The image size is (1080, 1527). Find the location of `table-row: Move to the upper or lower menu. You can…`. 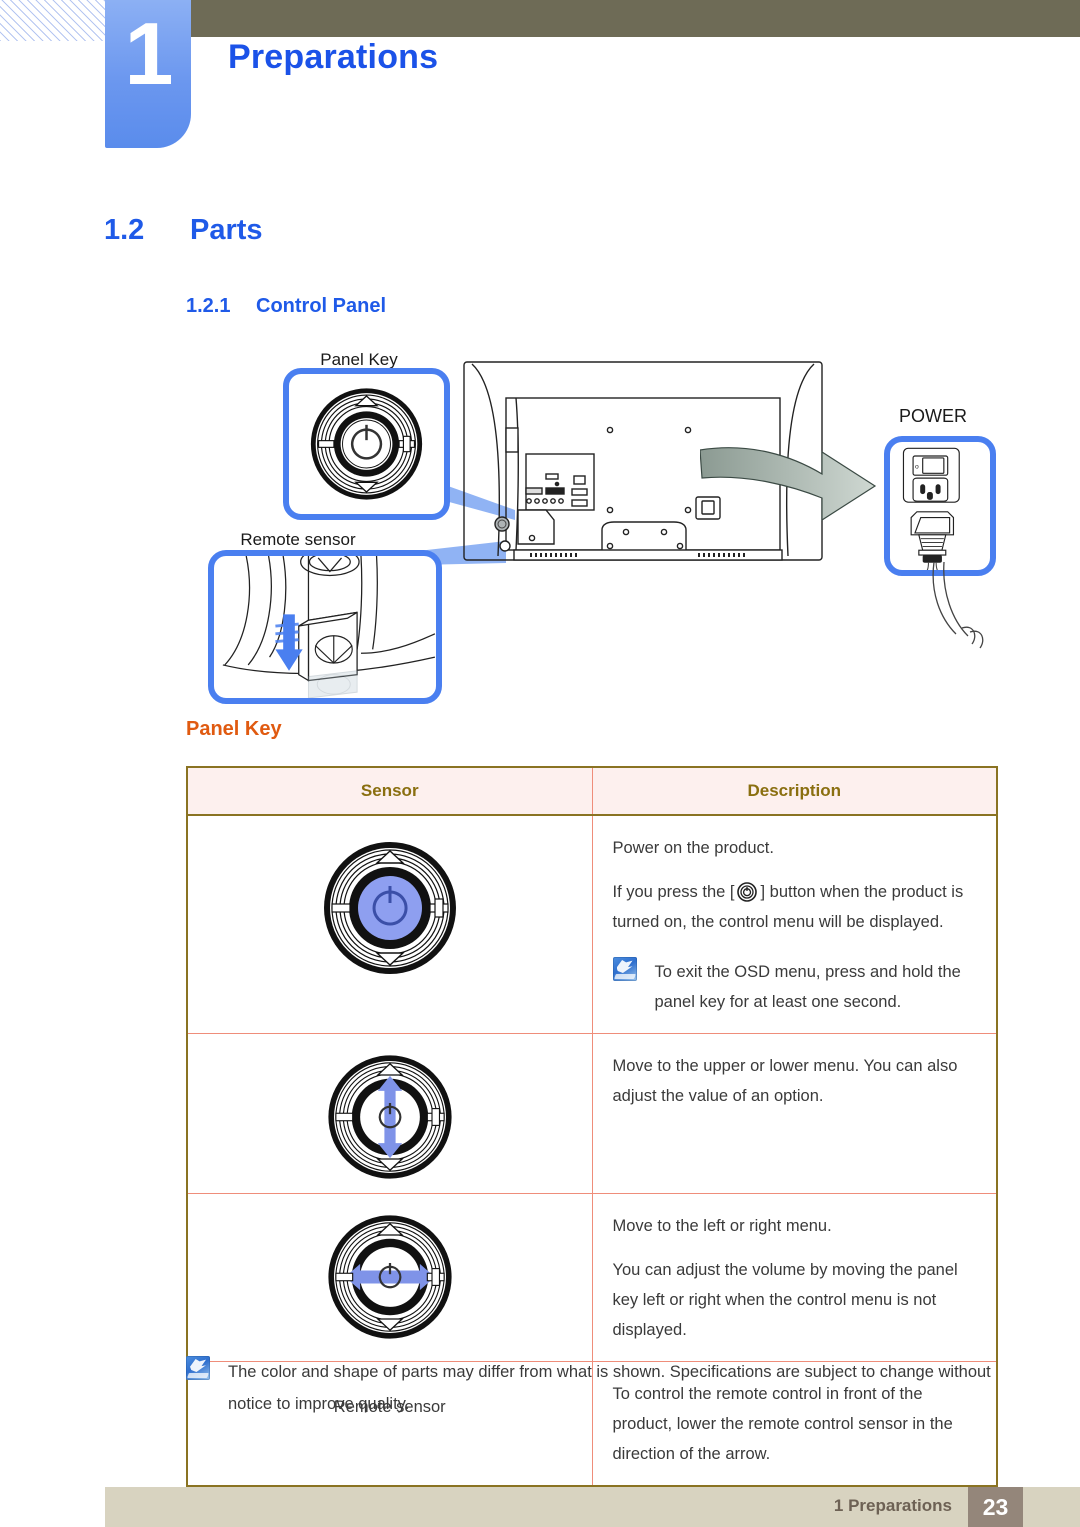

table-row: Move to the upper or lower menu. You can… is located at coordinates (592, 1113).